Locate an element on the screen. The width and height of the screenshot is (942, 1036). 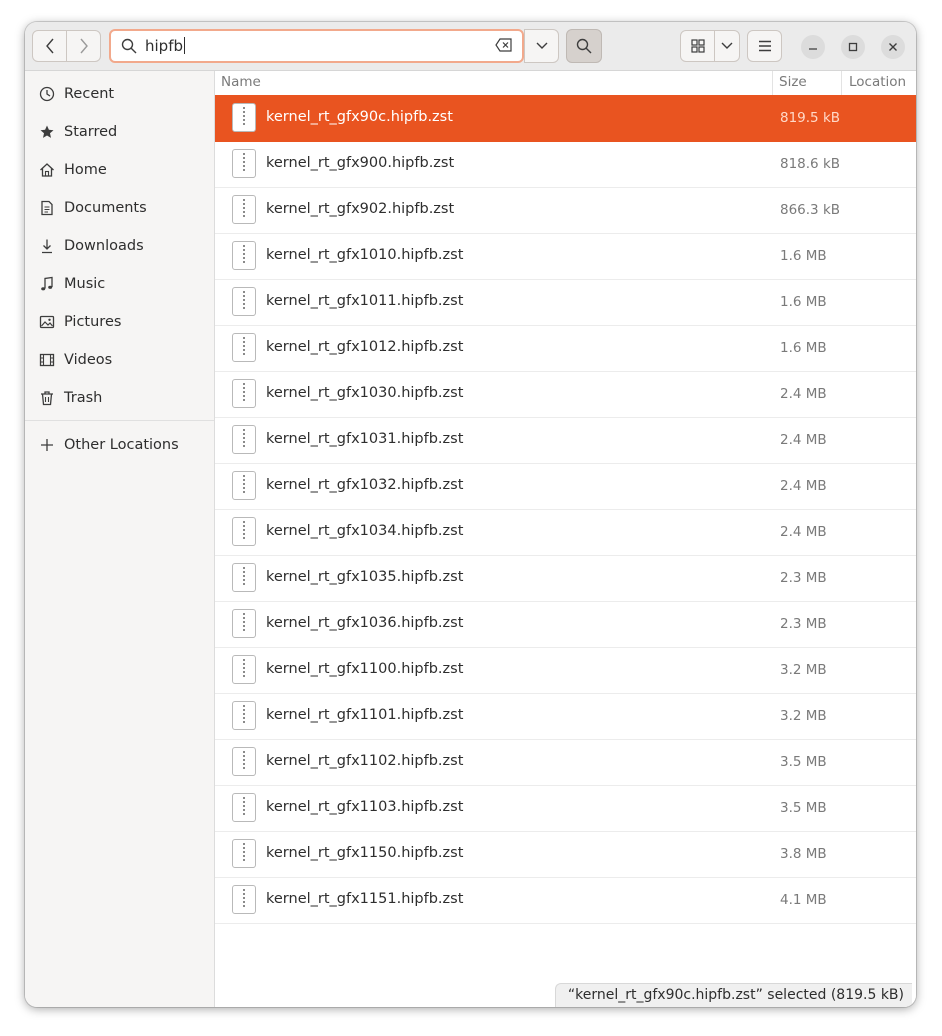
clear-search-icon is located at coordinates (504, 45).